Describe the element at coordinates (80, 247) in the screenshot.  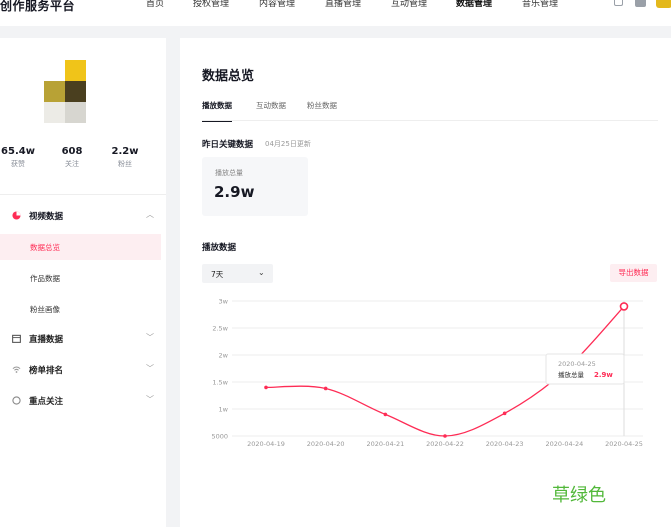
I see `sidebar-item-overview: 数据总览` at that location.